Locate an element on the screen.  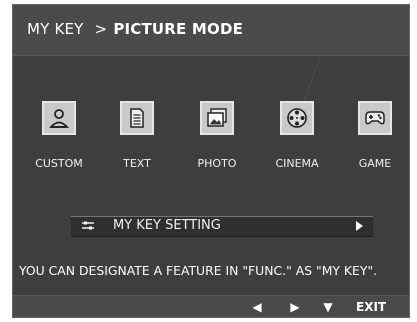
my-key-setting-button: MY KEY SETTING is located at coordinates (222, 226).